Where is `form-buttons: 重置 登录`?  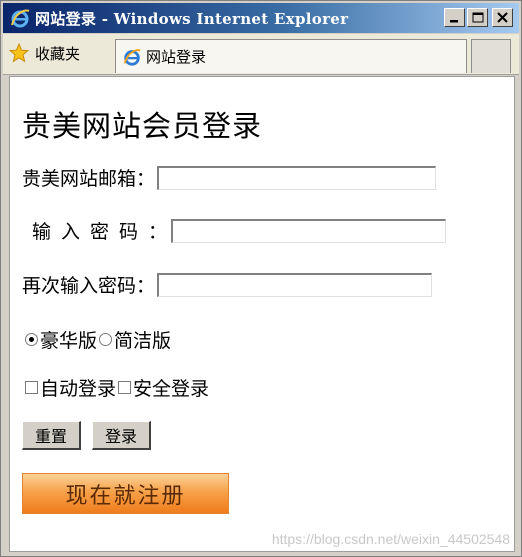
form-buttons: 重置 登录 is located at coordinates (87, 435).